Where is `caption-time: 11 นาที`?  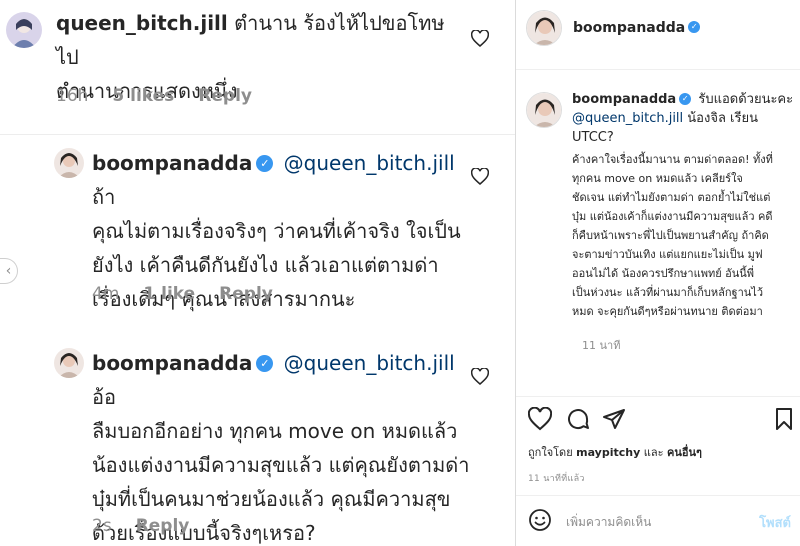
caption-time: 11 นาที is located at coordinates (601, 345).